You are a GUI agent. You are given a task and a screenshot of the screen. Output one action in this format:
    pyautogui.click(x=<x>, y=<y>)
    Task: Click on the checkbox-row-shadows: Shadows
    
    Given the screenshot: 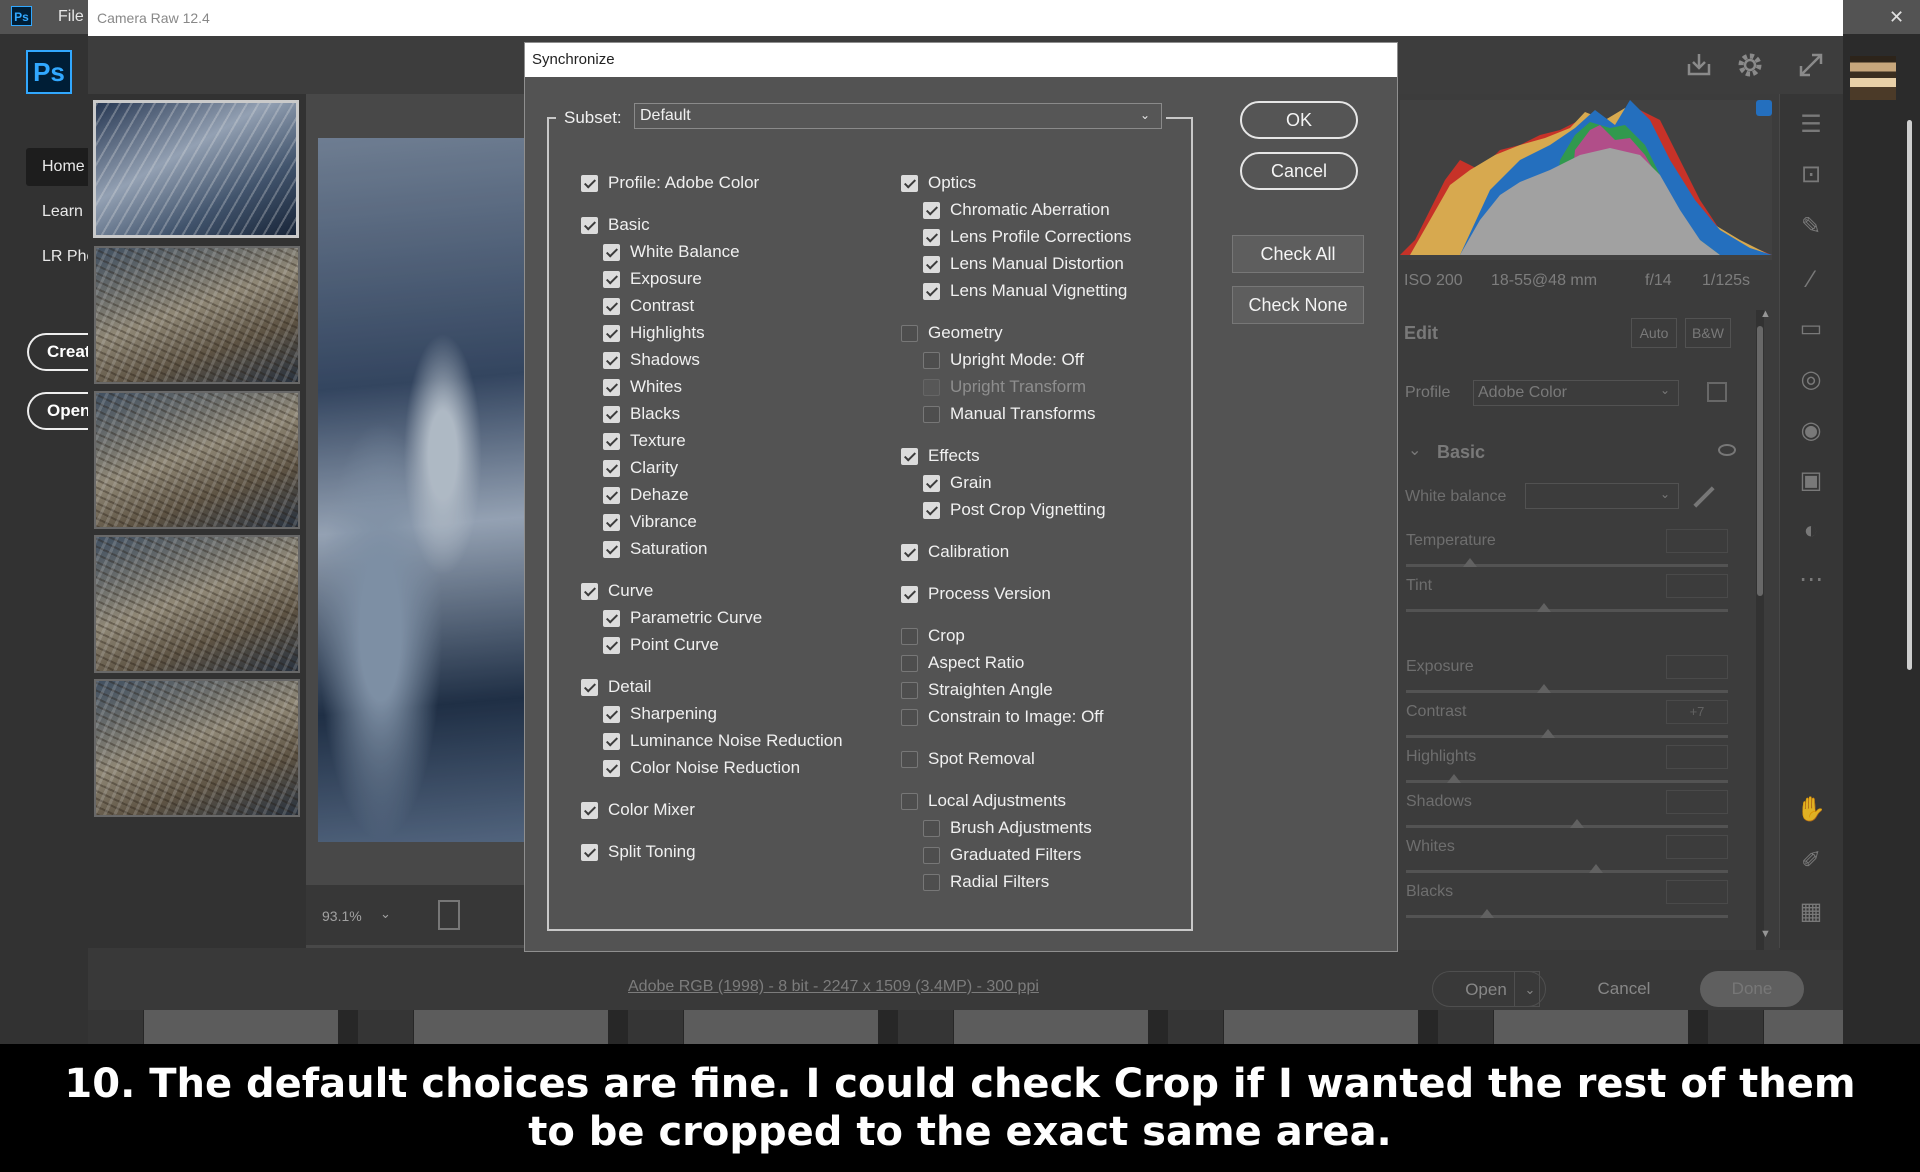 What is the action you would take?
    pyautogui.click(x=651, y=360)
    